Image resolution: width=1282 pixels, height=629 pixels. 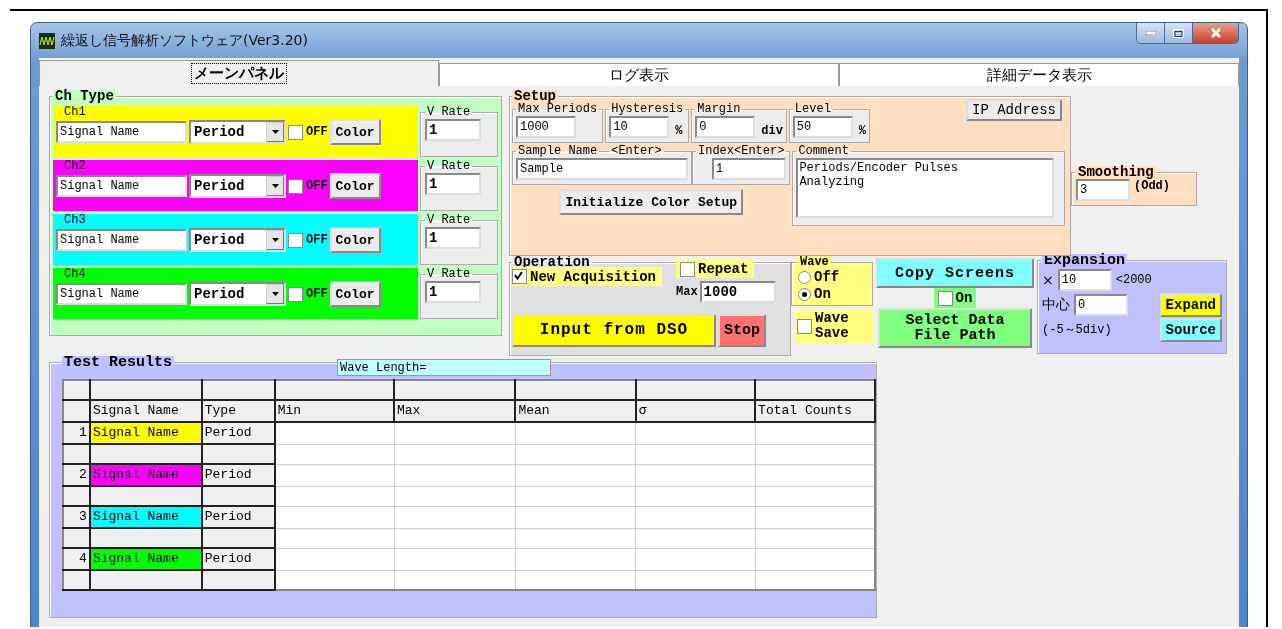 I want to click on times-field: 10, so click(x=1084, y=279).